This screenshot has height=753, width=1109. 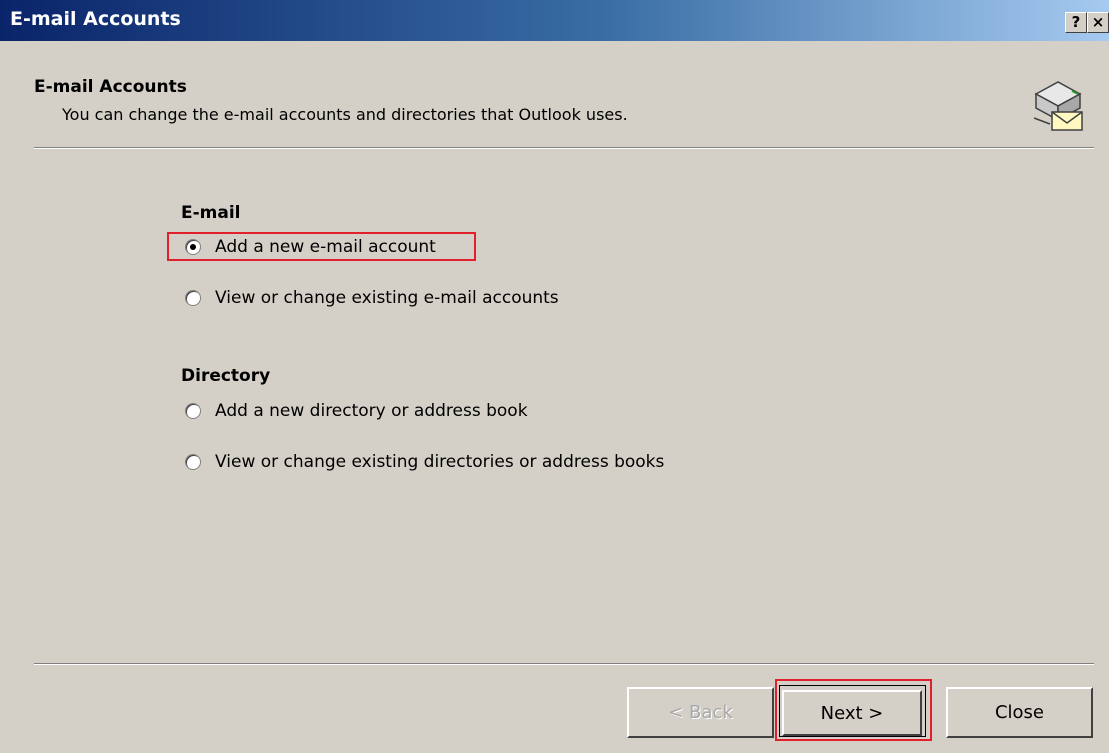 I want to click on close-window-button: ×, so click(x=1098, y=22).